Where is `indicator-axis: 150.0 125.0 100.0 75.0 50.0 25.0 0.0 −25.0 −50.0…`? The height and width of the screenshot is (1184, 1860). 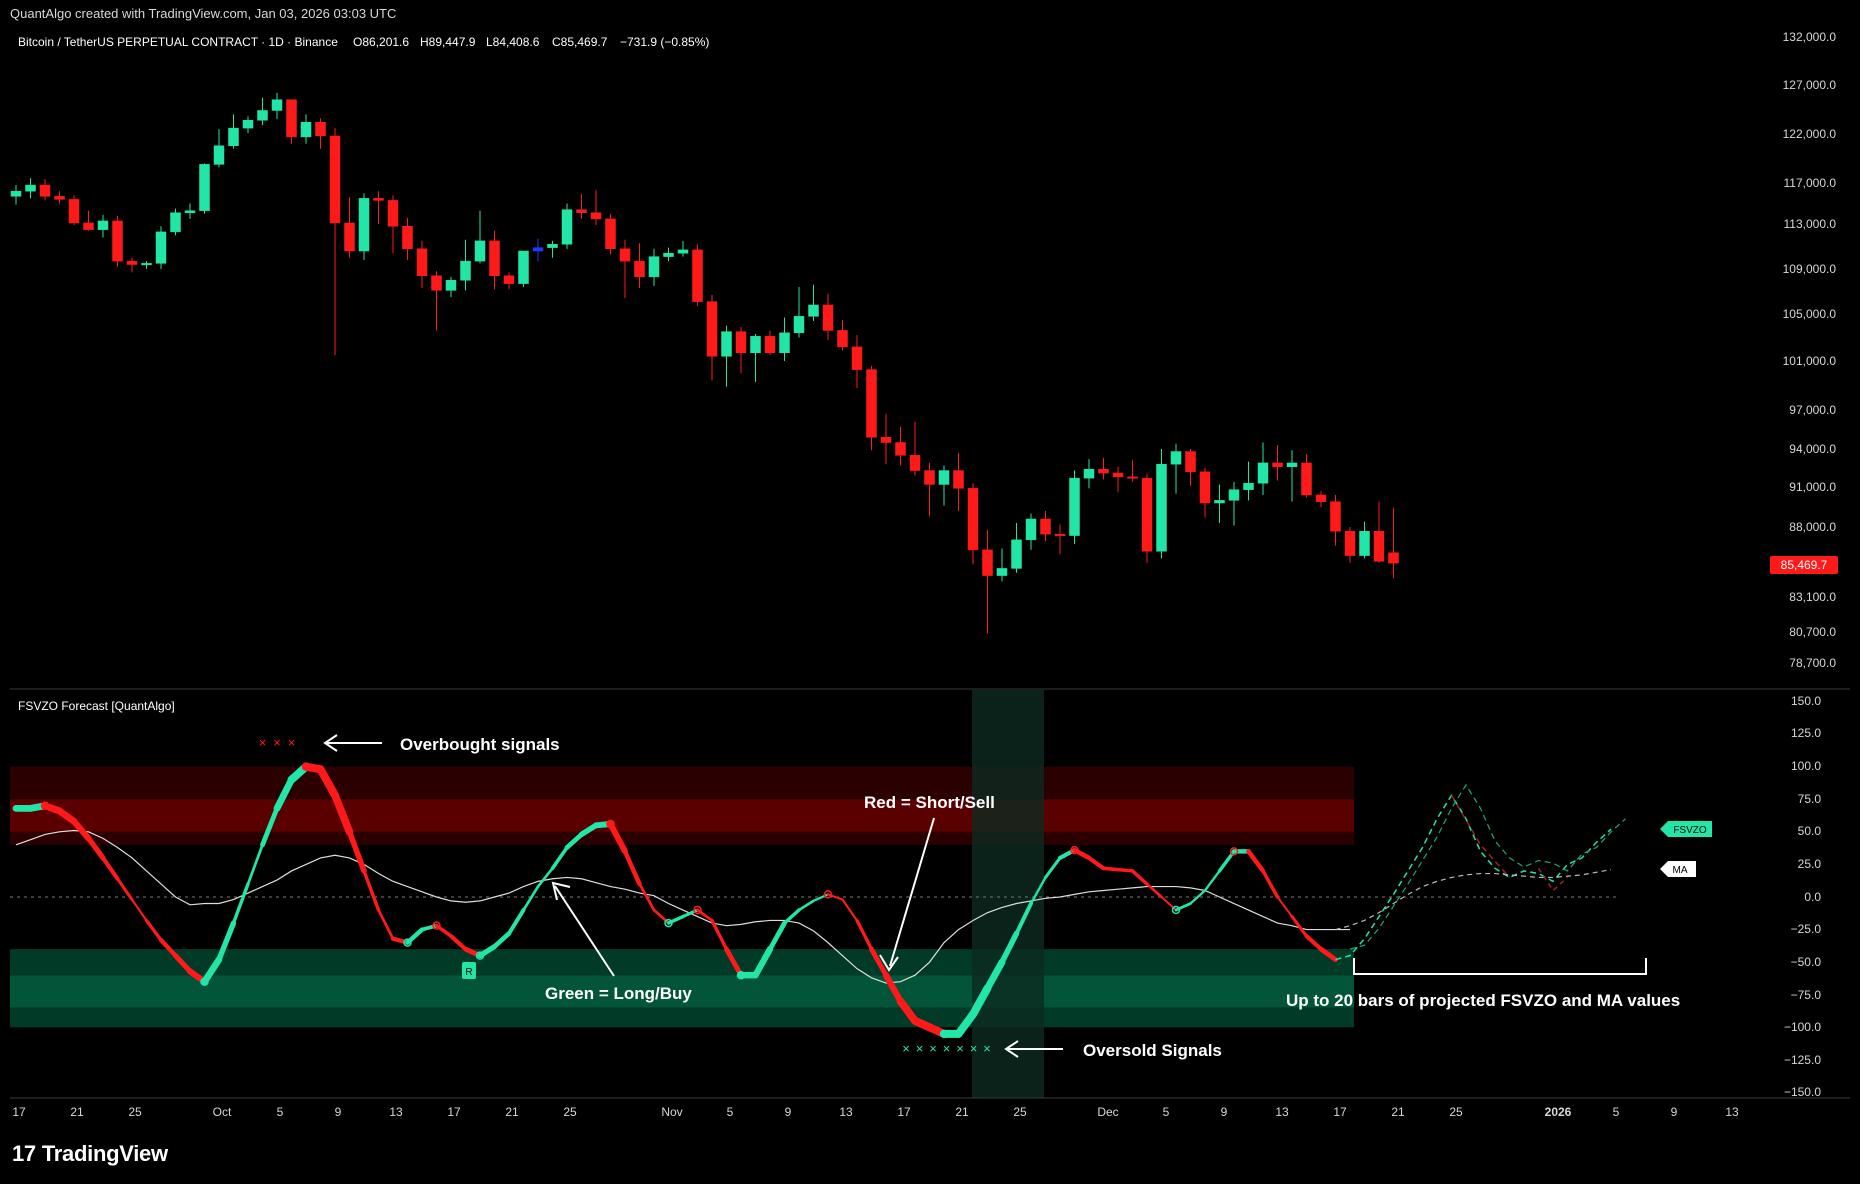 indicator-axis: 150.0 125.0 100.0 75.0 50.0 25.0 0.0 −25.0 −50.0… is located at coordinates (1802, 896).